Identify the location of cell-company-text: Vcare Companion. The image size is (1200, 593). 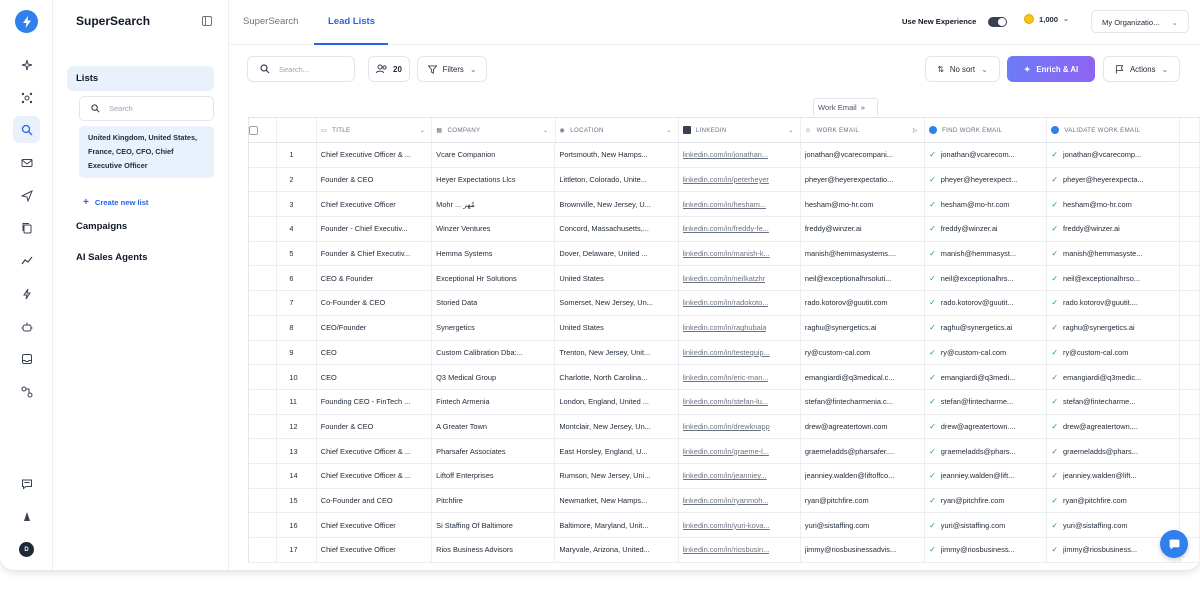
(465, 154).